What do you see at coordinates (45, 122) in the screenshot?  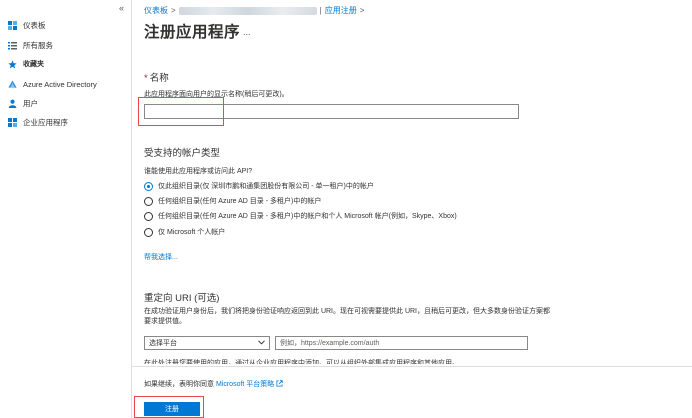 I see `sidebar-item-label: 企业应用程序` at bounding box center [45, 122].